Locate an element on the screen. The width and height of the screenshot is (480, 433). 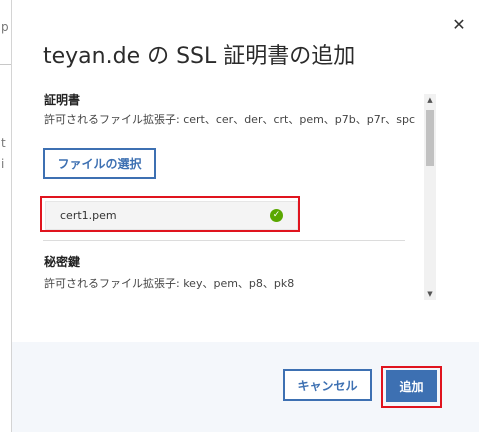
close-icon: ✕ is located at coordinates (459, 24).